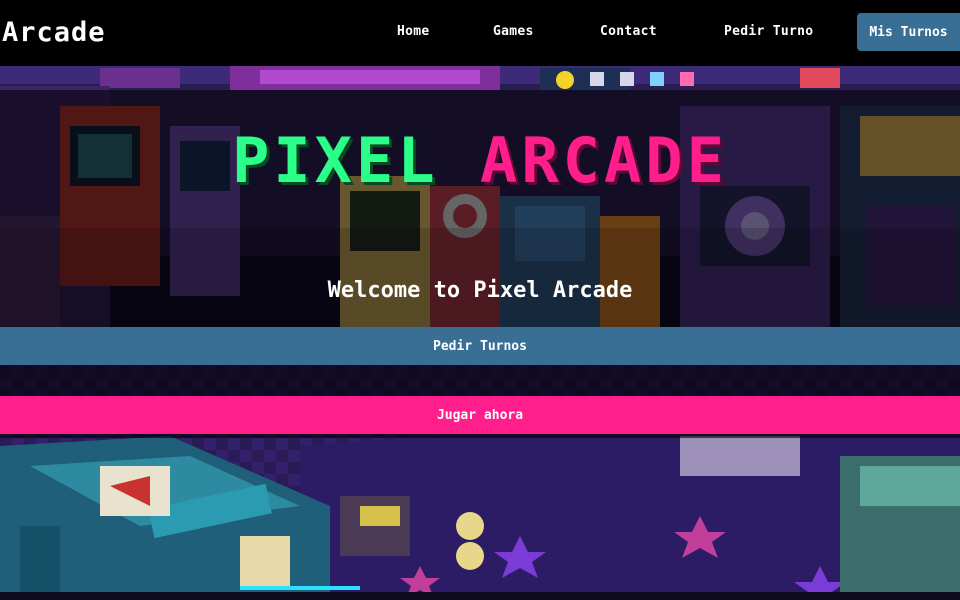 The width and height of the screenshot is (960, 600). What do you see at coordinates (413, 31) in the screenshot?
I see `nav-link-home: Home` at bounding box center [413, 31].